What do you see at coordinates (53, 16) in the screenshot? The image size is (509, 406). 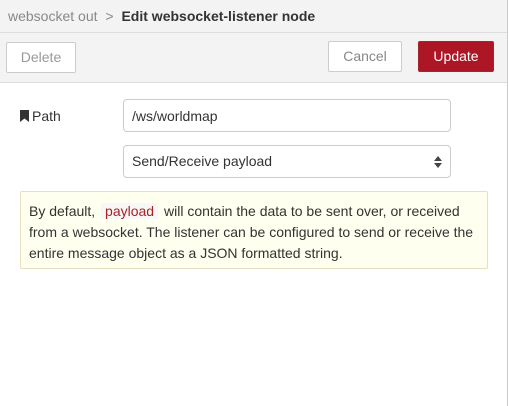 I see `breadcrumb-parent-node: websocket out` at bounding box center [53, 16].